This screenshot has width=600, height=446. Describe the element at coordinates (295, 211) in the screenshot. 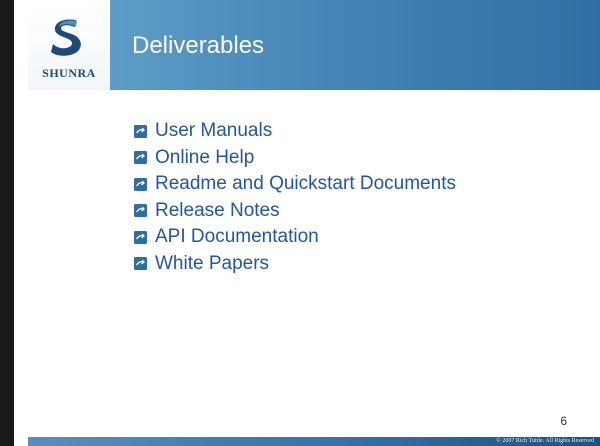

I see `list-item: Release Notes` at that location.